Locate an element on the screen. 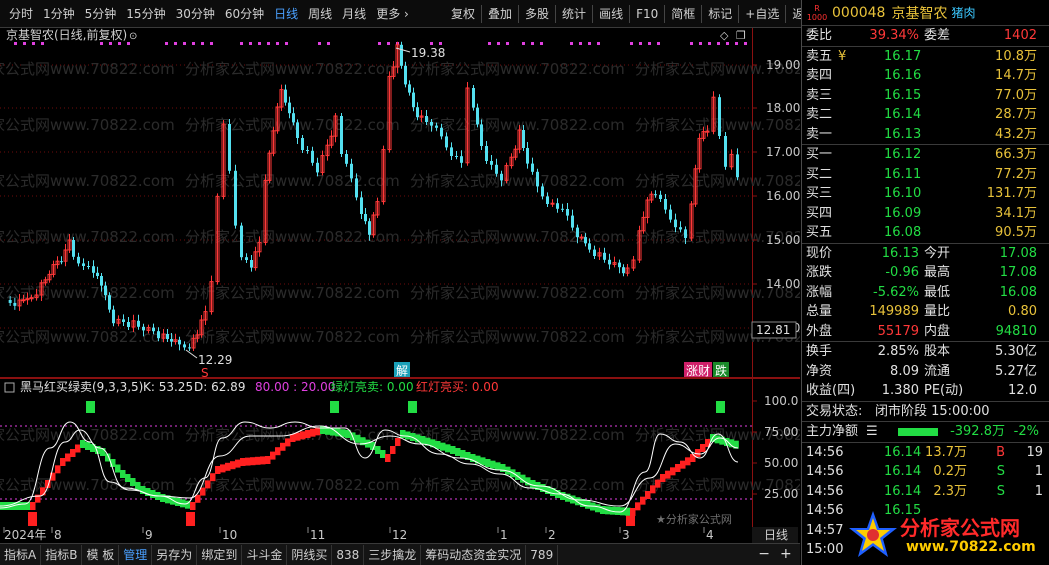  indicator-tab-1: 指标B is located at coordinates (62, 554).